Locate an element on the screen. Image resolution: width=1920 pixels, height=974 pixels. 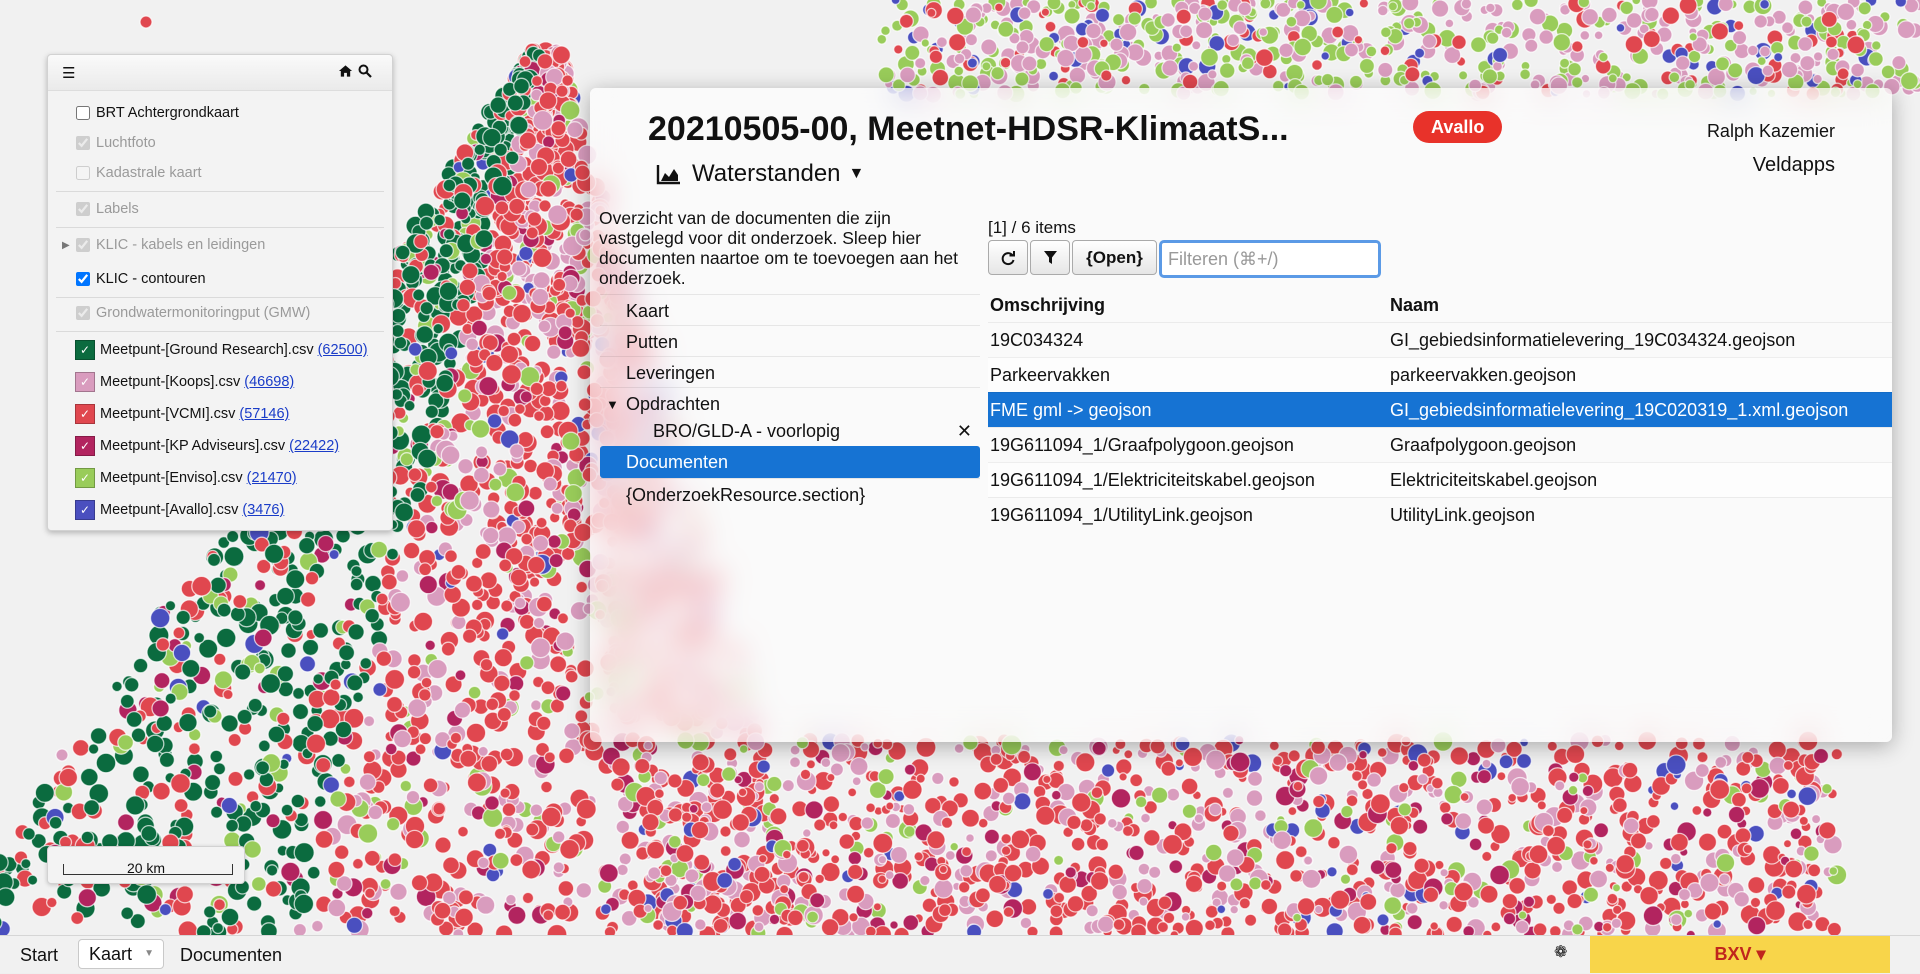
layer-panel-header: ☰ is located at coordinates (220, 73).